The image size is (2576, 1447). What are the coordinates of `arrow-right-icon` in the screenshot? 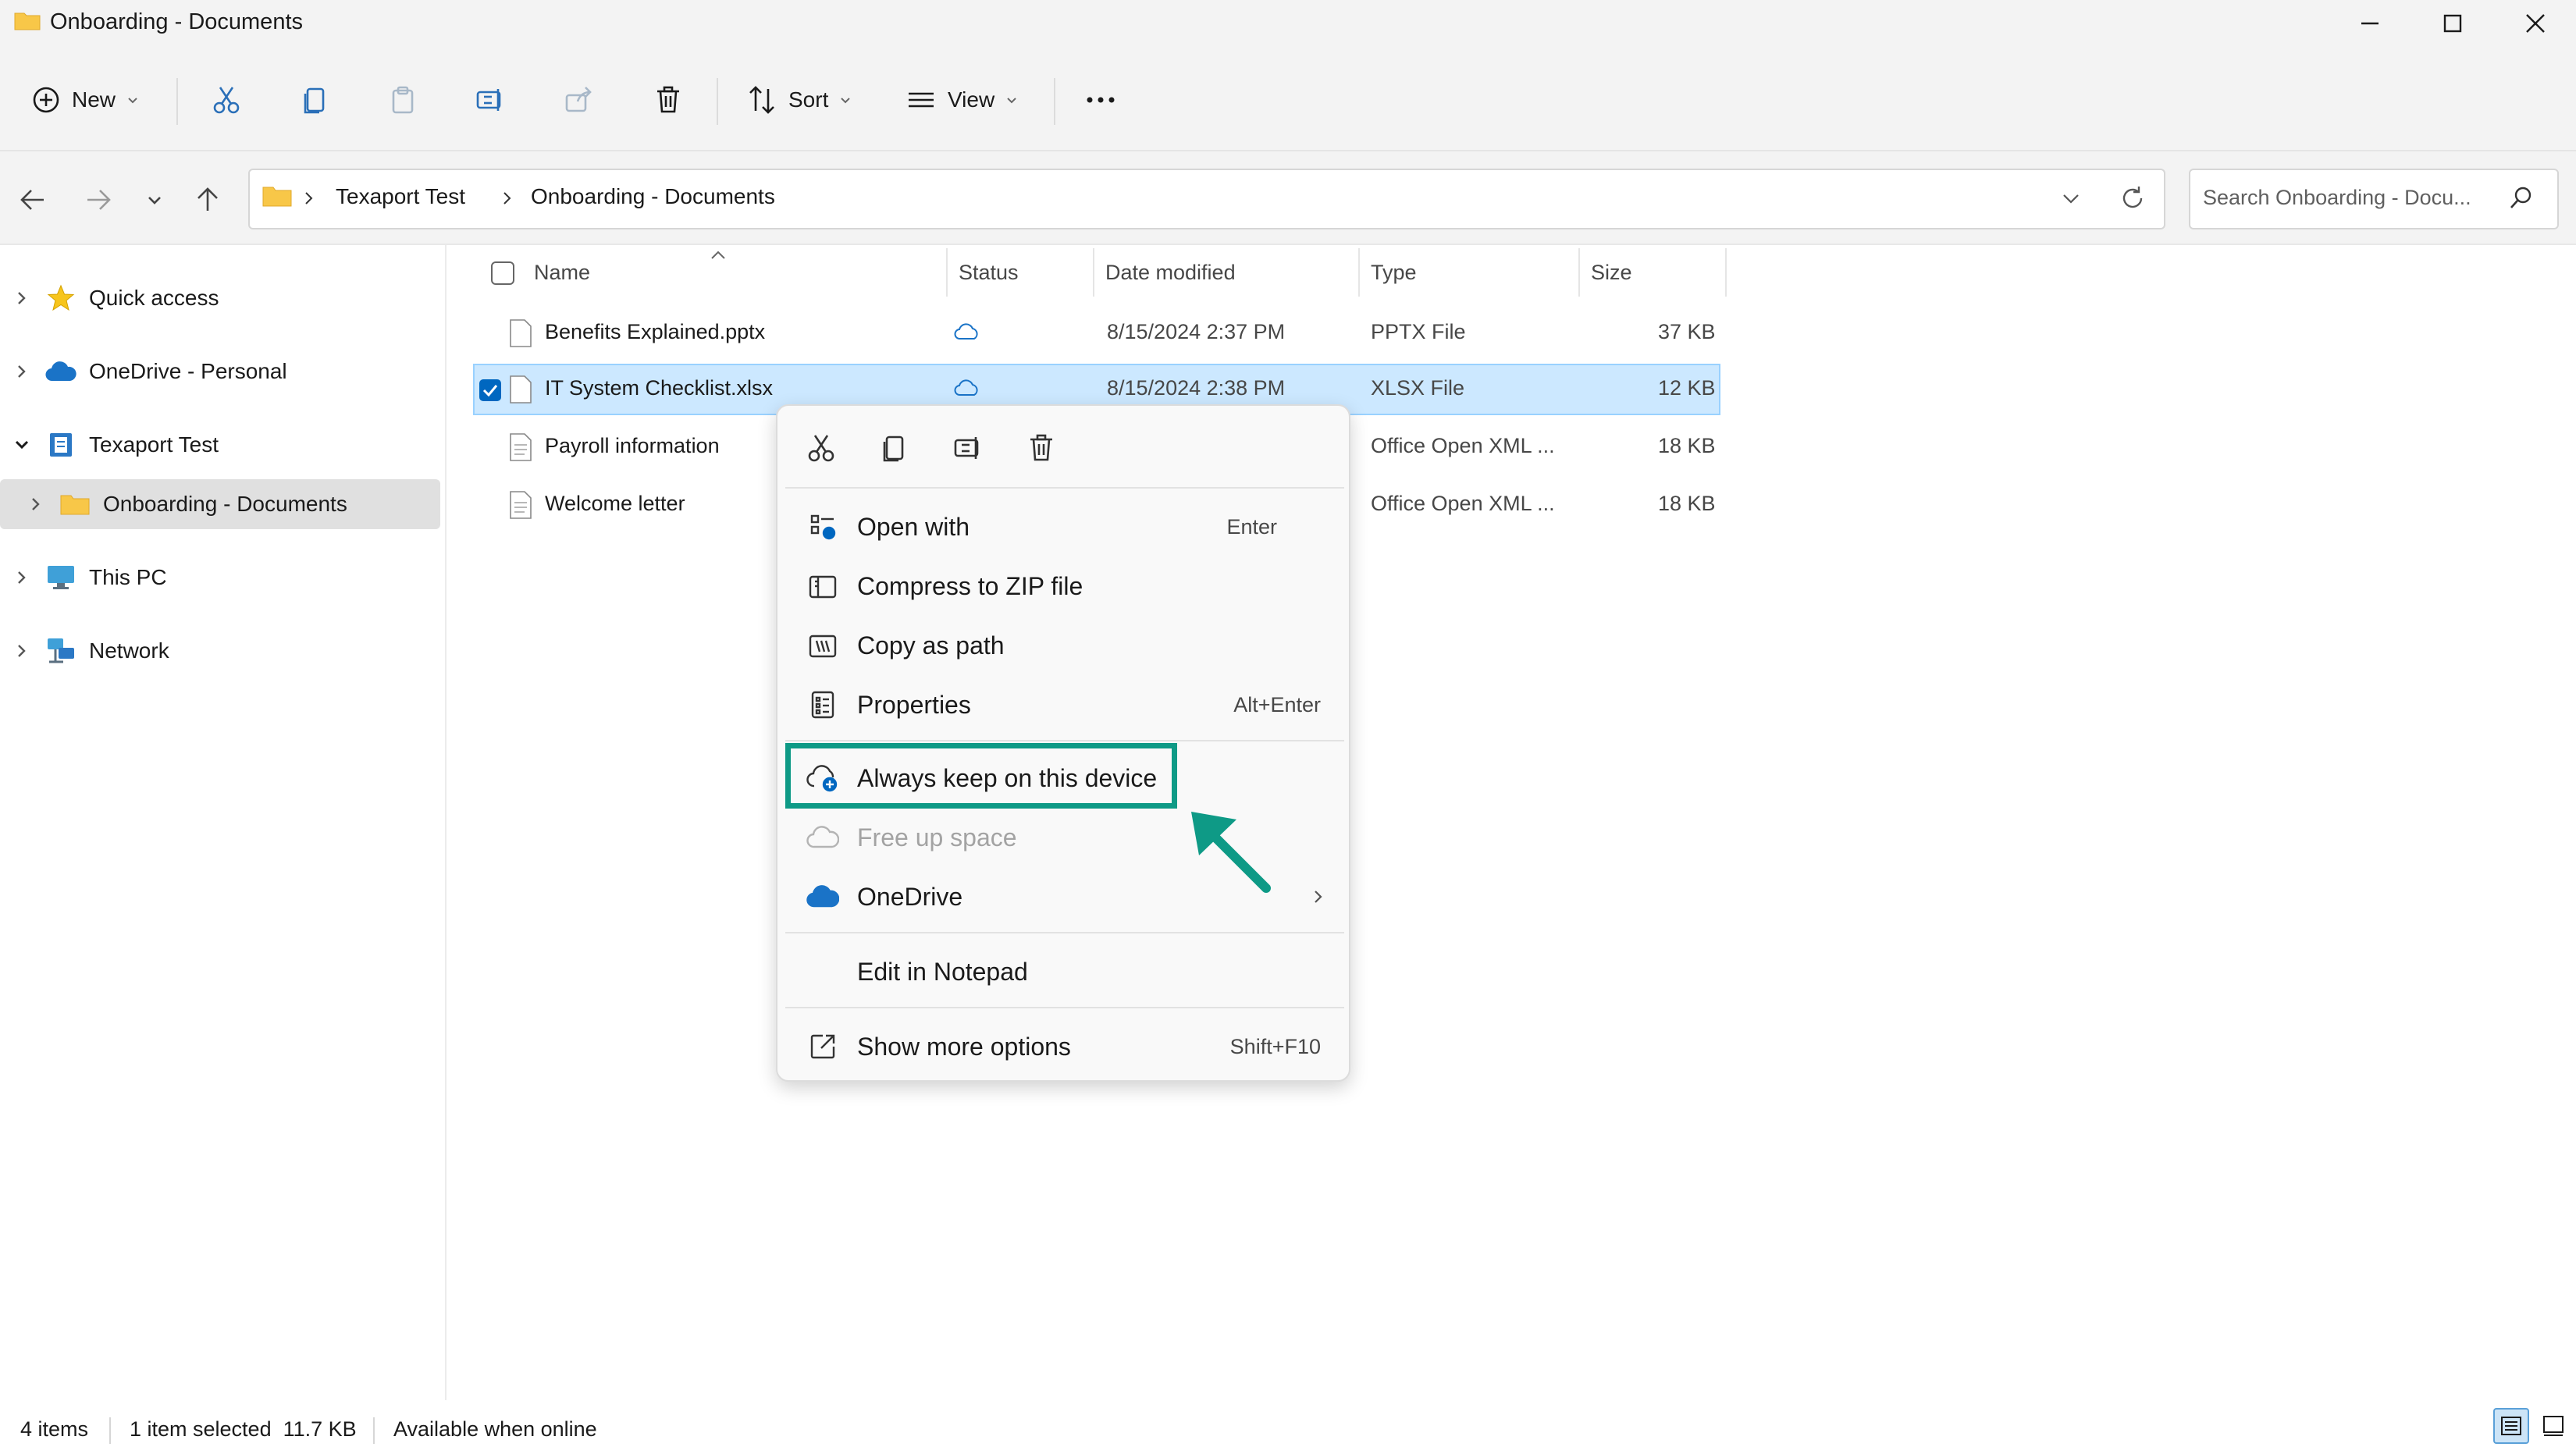 It's located at (99, 200).